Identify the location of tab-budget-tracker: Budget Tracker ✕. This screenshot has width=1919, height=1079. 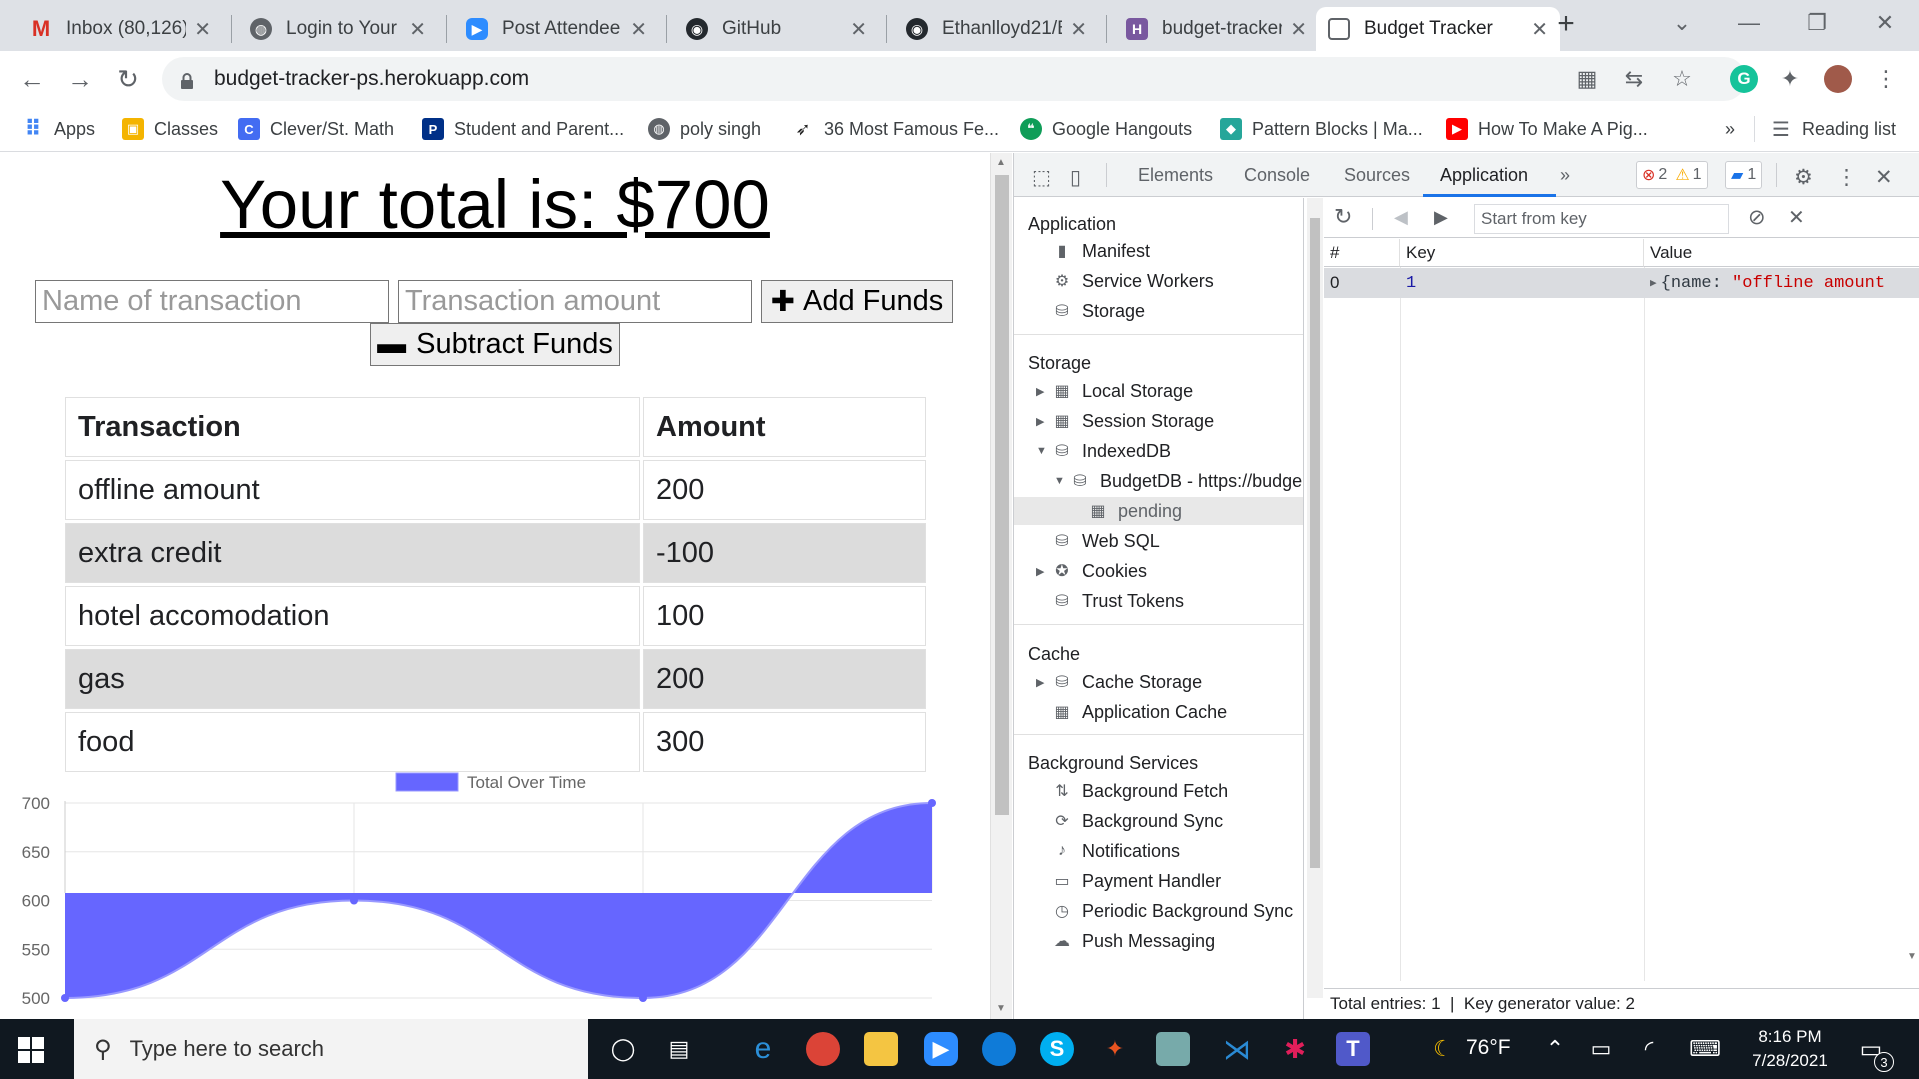
(1438, 29).